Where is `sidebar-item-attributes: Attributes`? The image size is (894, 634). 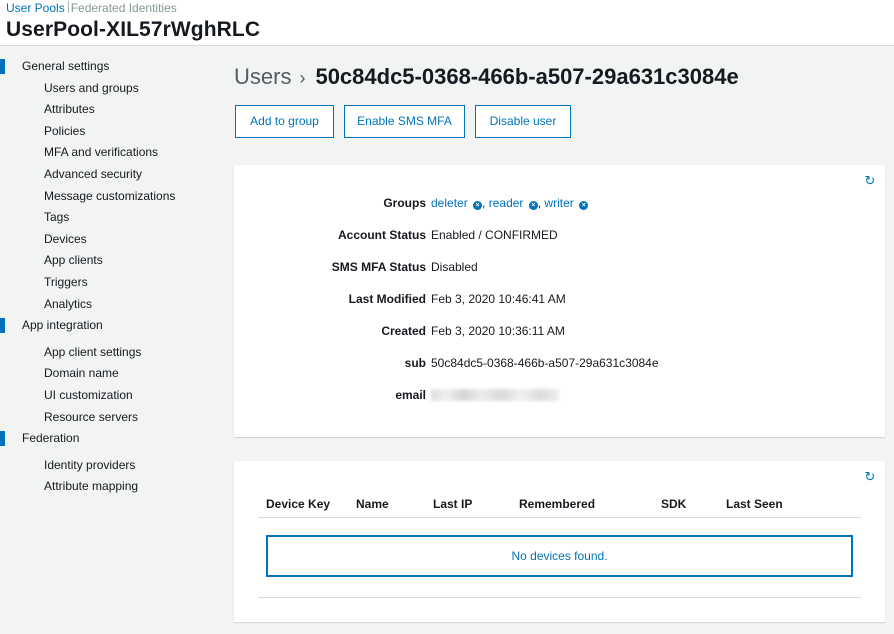 sidebar-item-attributes: Attributes is located at coordinates (107, 110).